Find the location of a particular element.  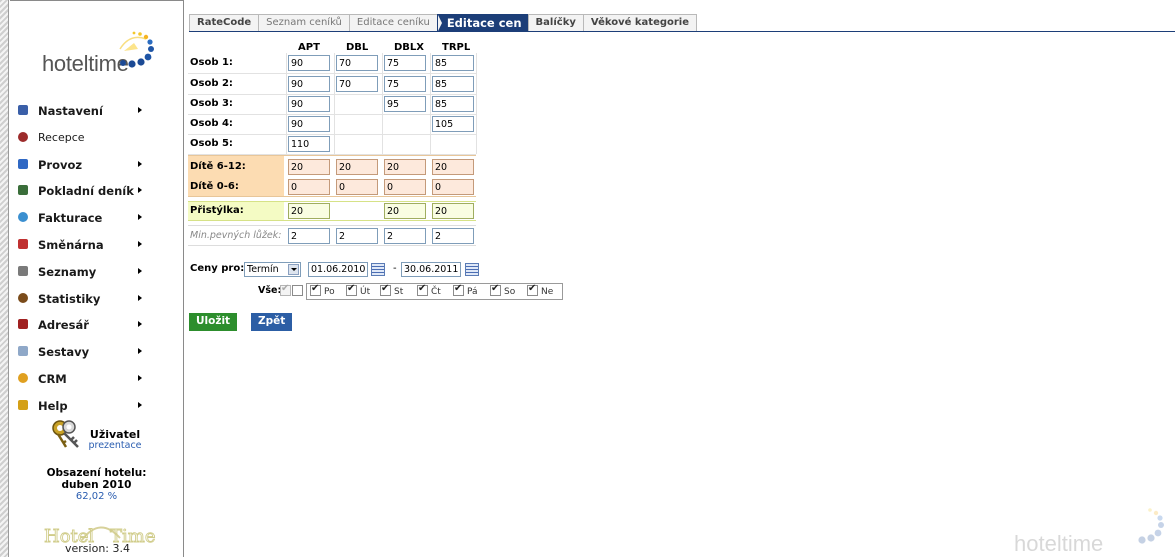

menu-item-label: Statistiky is located at coordinates (69, 298).